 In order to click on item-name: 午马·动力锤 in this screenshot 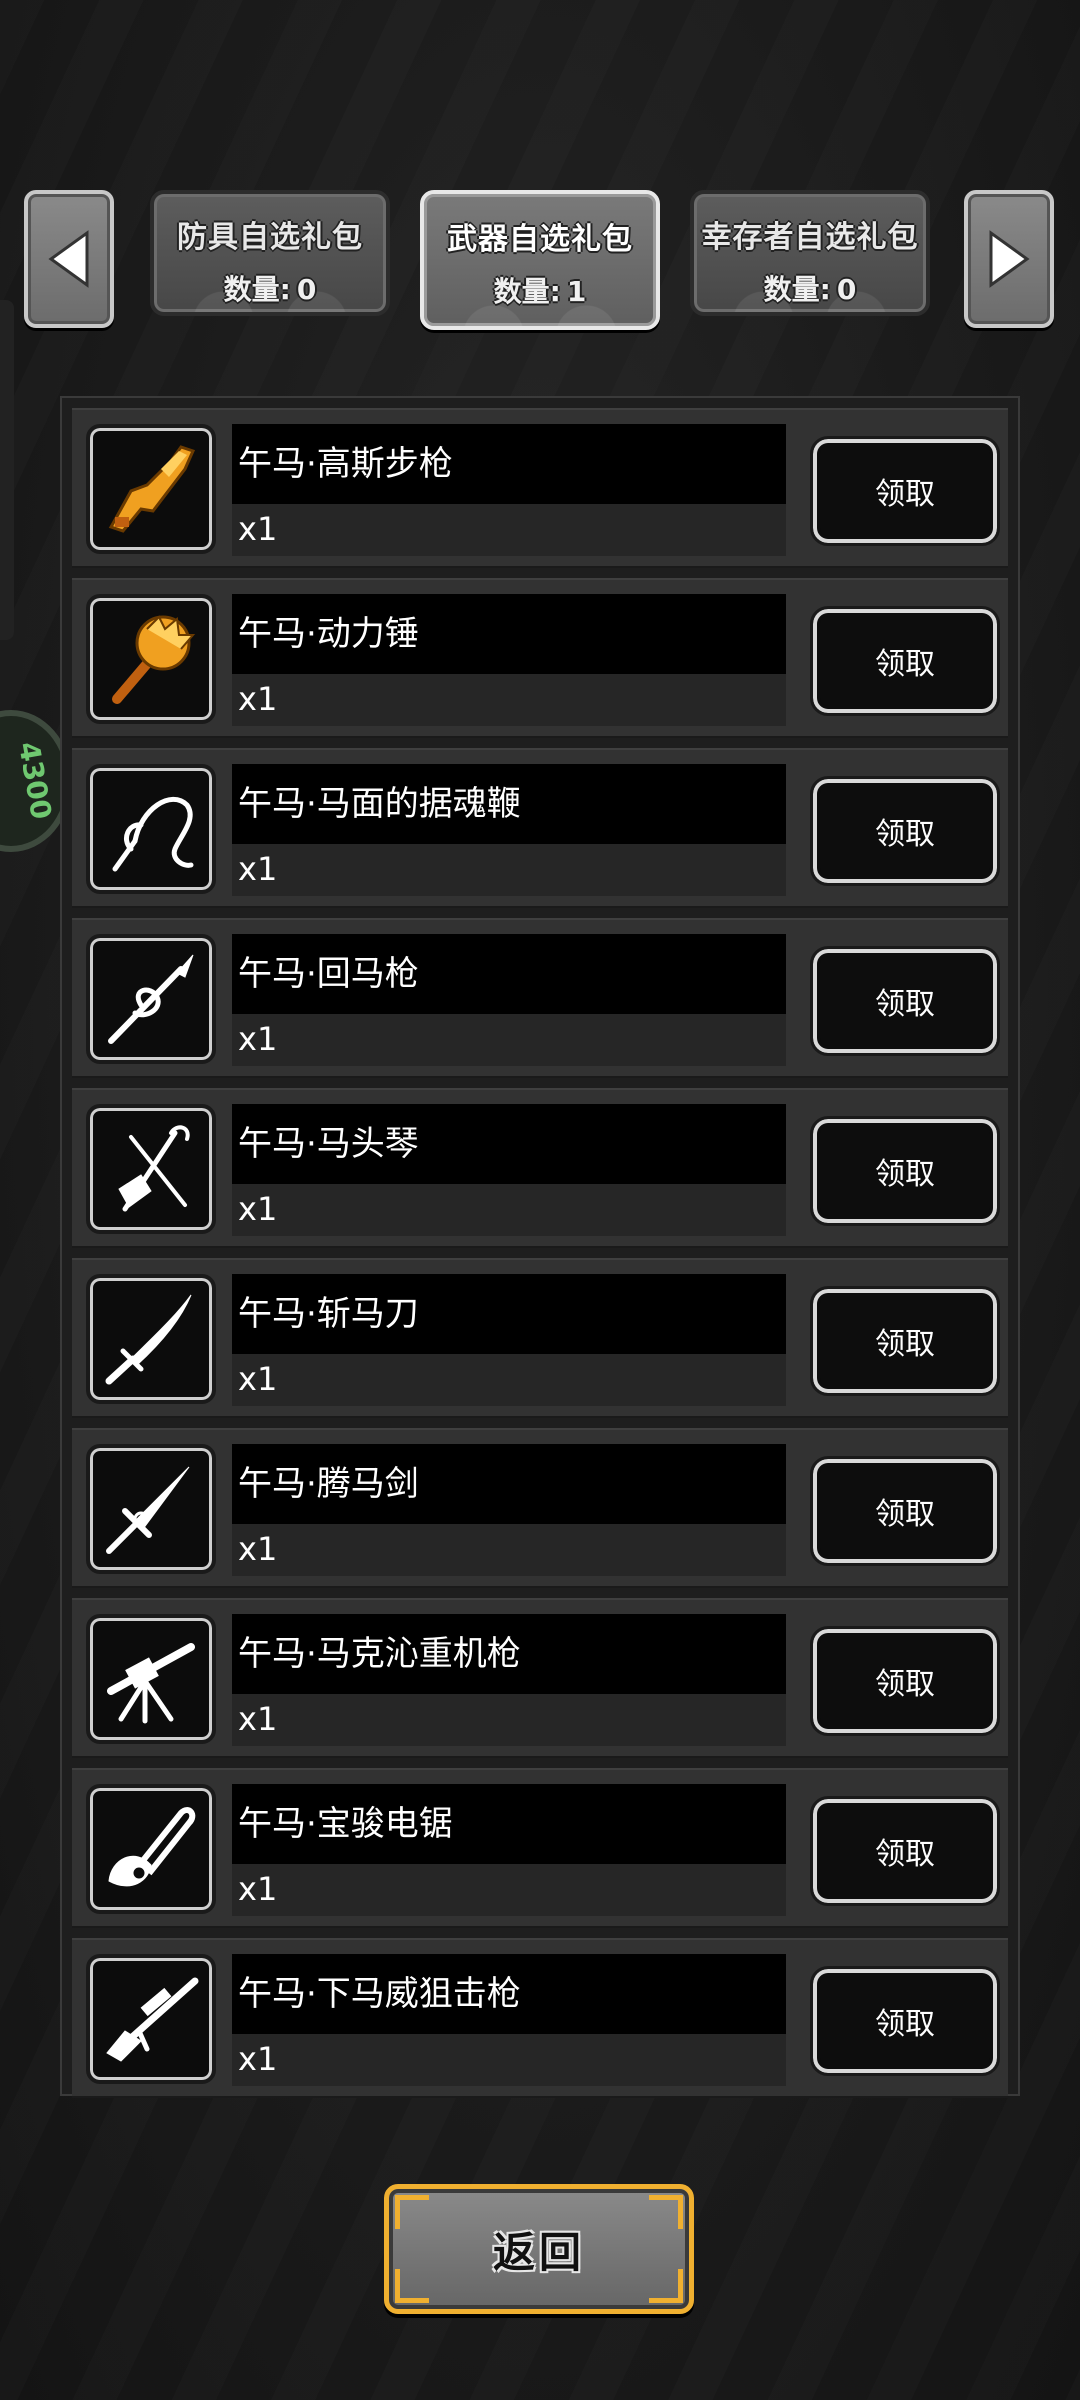, I will do `click(328, 634)`.